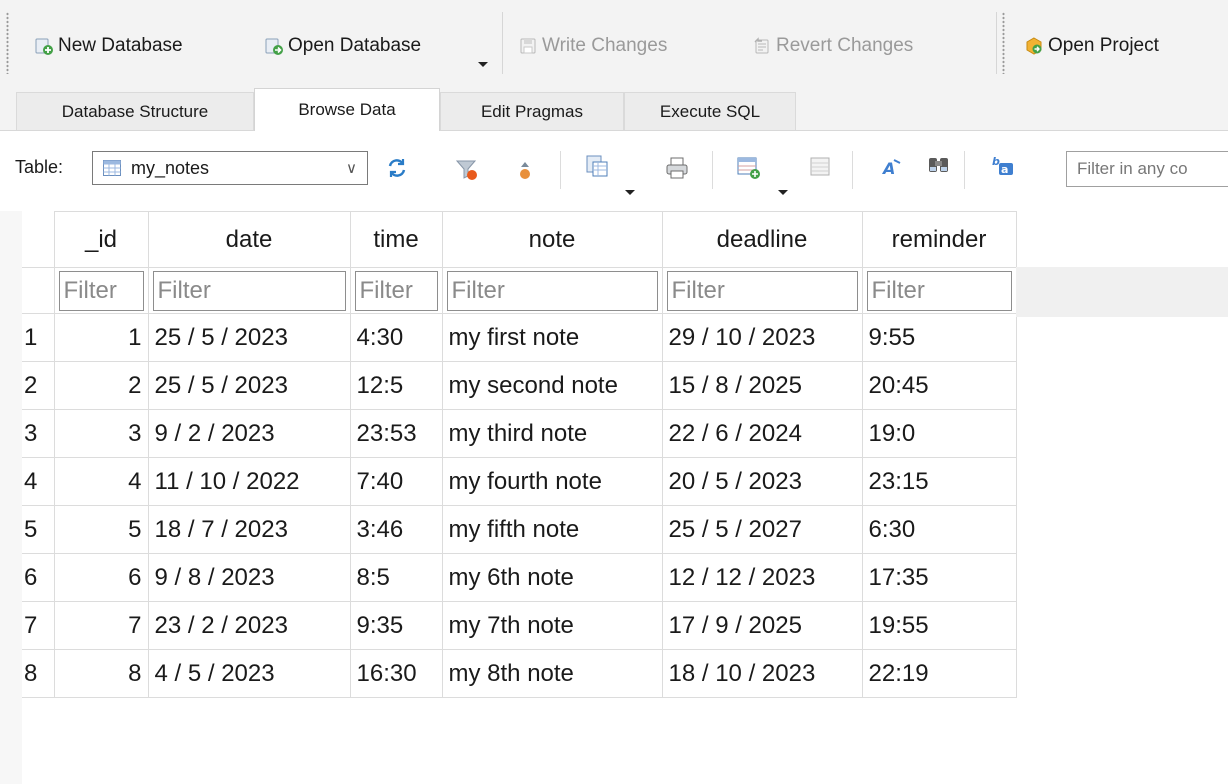 This screenshot has width=1228, height=784. I want to click on cell-deadline: 17 / 9 / 2025, so click(762, 625).